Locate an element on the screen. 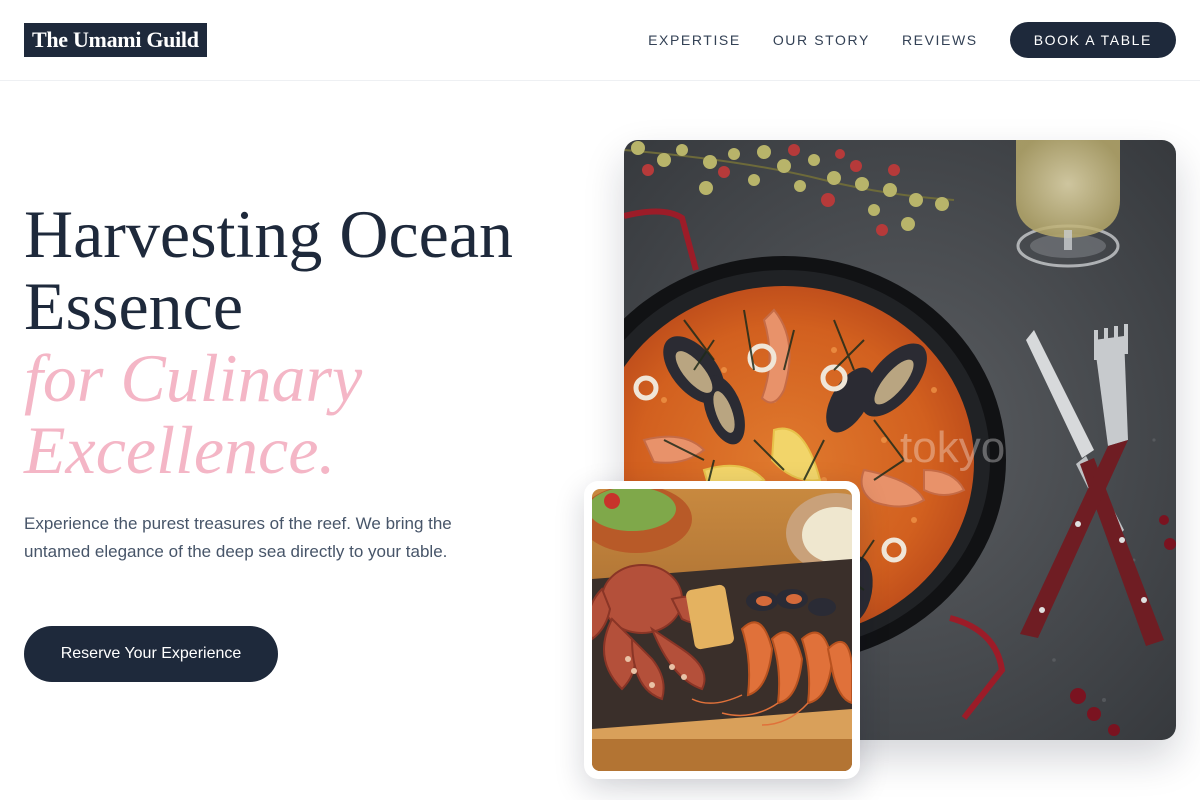 This screenshot has height=800, width=1200. secondary-image-frame is located at coordinates (722, 630).